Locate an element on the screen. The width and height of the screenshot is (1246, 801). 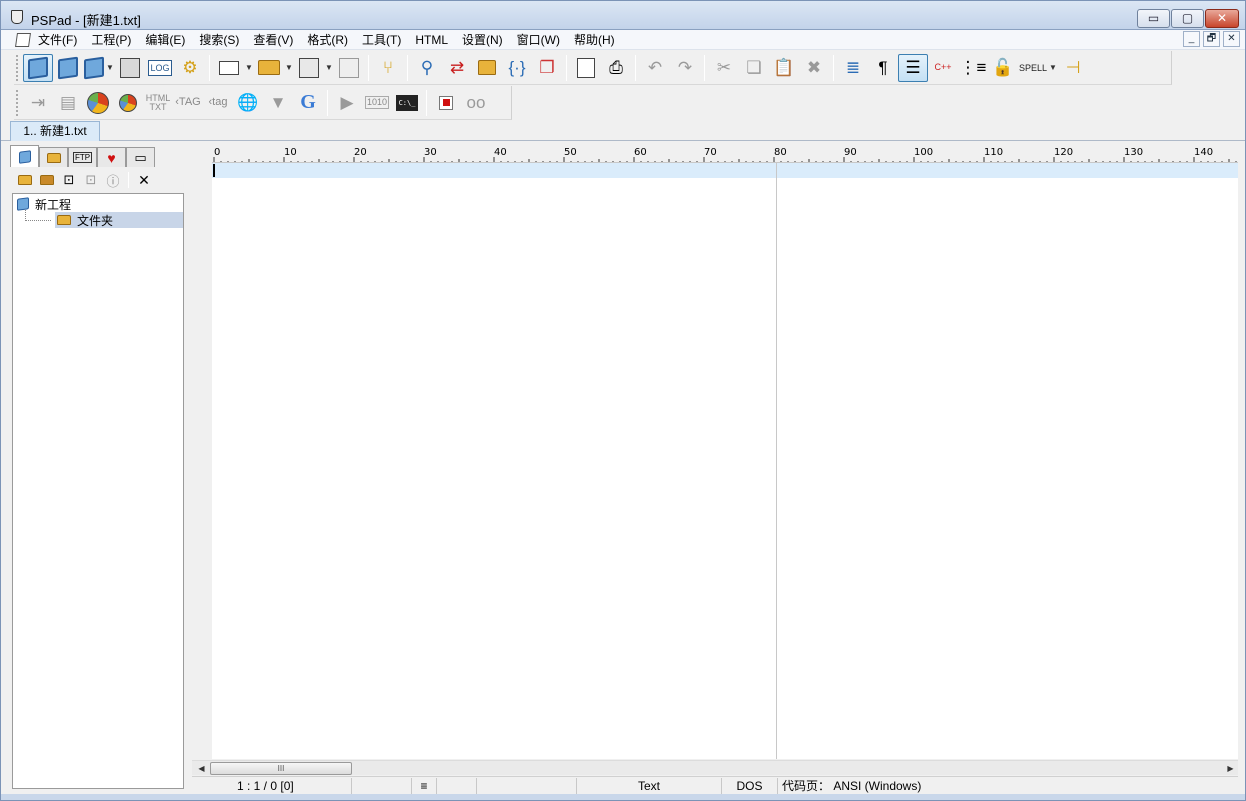
matching-bracket-button: {·} is located at coordinates (517, 68).